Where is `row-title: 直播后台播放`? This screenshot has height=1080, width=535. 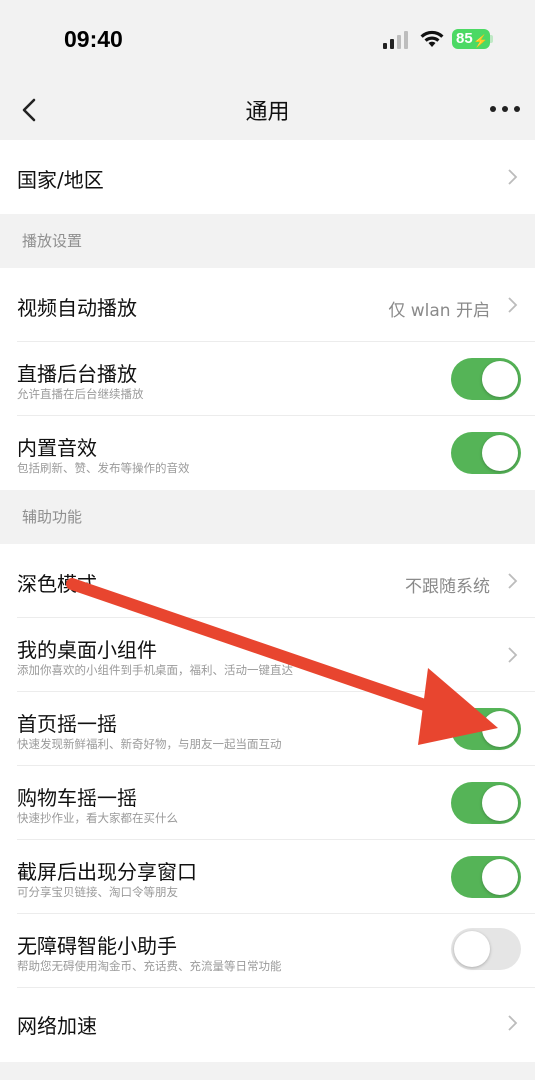
row-title: 直播后台播放 is located at coordinates (77, 374).